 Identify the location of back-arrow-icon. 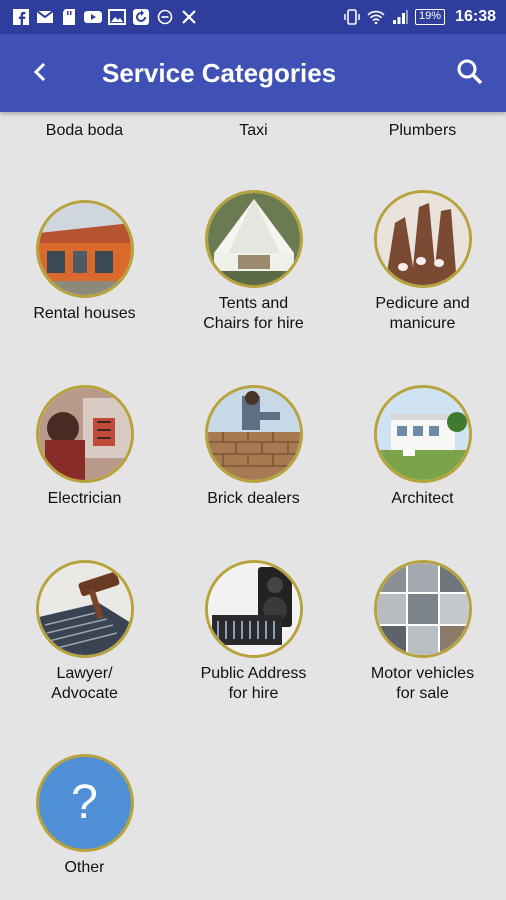
(40, 74).